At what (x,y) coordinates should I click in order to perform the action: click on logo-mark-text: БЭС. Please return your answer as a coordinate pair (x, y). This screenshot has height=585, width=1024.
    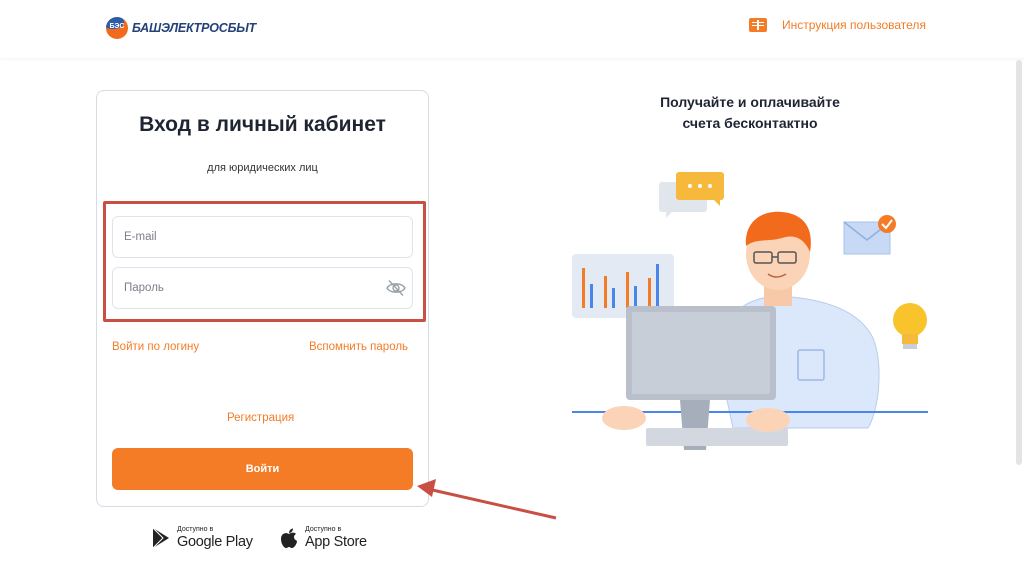
    Looking at the image, I should click on (117, 26).